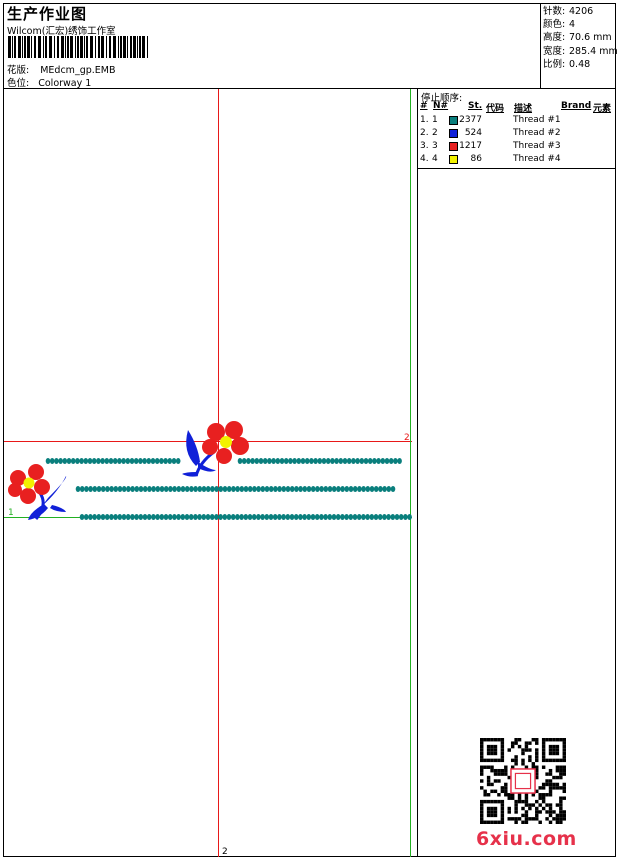 This screenshot has width=620, height=860. I want to click on green-axis-label: 1, so click(11, 513).